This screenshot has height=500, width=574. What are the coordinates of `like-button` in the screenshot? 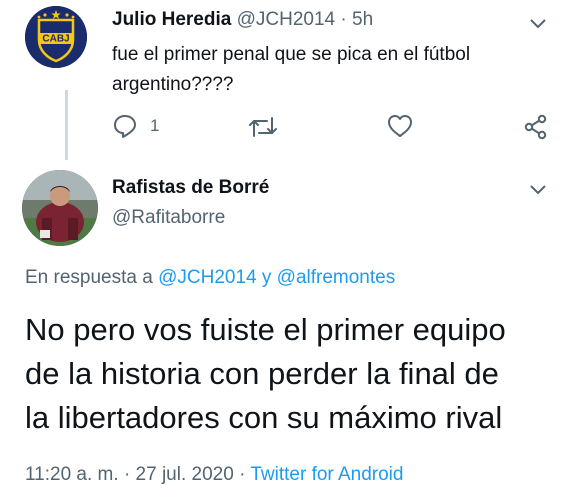 It's located at (400, 128).